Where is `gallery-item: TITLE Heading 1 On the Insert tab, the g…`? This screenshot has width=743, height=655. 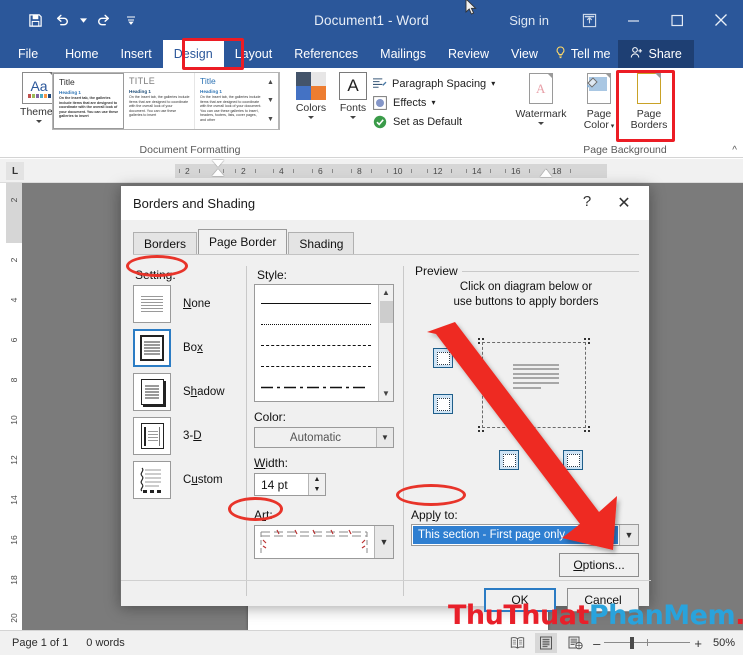
gallery-item: TITLE Heading 1 On the Insert tab, the g… is located at coordinates (159, 101).